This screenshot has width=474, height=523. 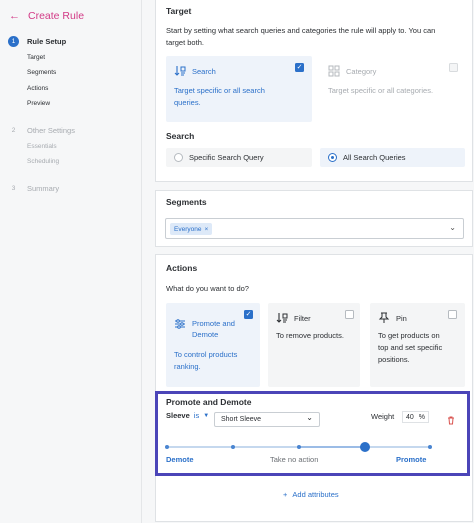 What do you see at coordinates (314, 345) in the screenshot?
I see `action-option-filter: Filter To remove products.` at bounding box center [314, 345].